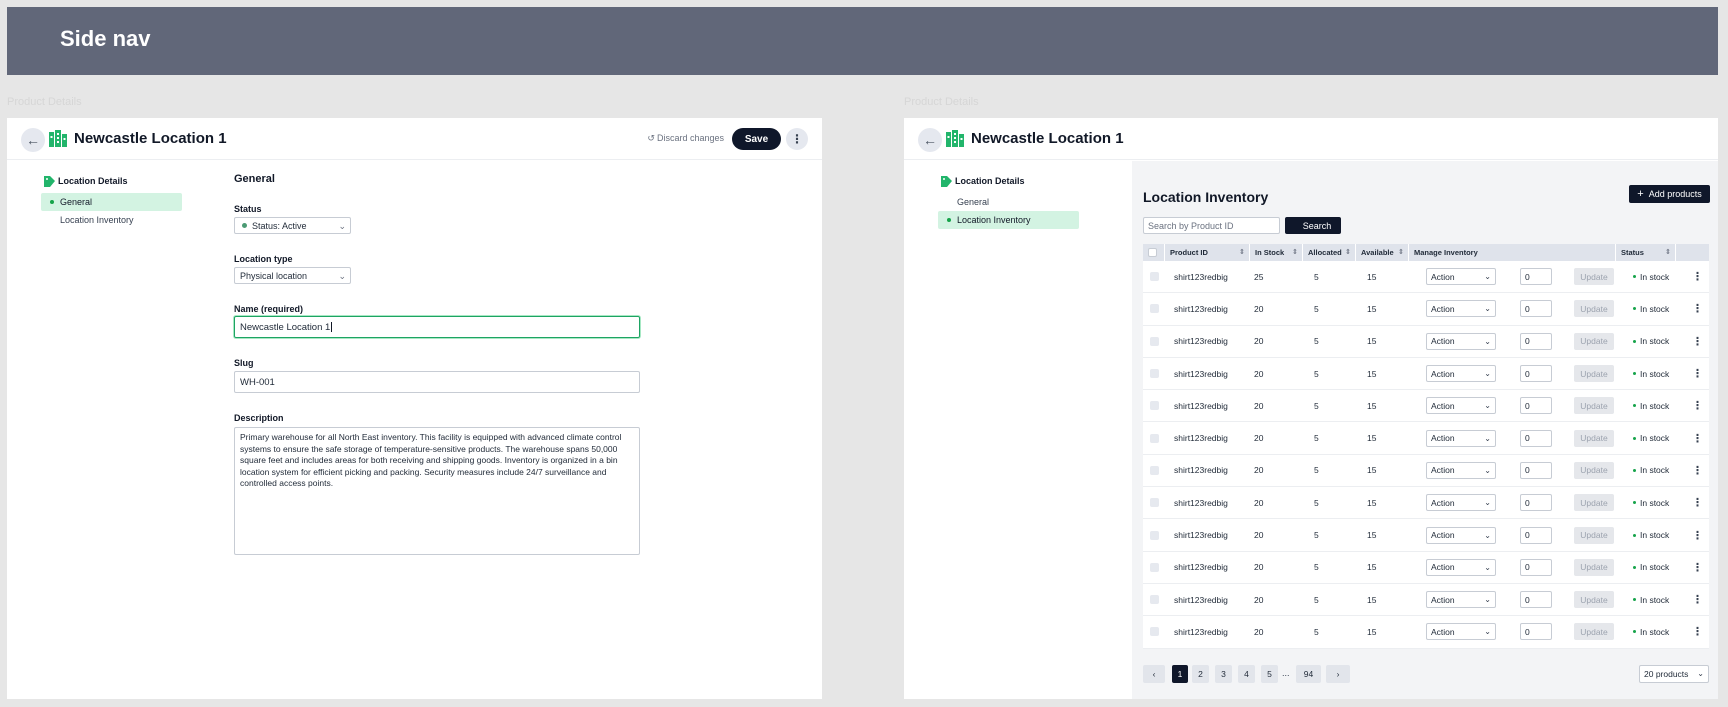  I want to click on next-page-button: ›, so click(1338, 674).